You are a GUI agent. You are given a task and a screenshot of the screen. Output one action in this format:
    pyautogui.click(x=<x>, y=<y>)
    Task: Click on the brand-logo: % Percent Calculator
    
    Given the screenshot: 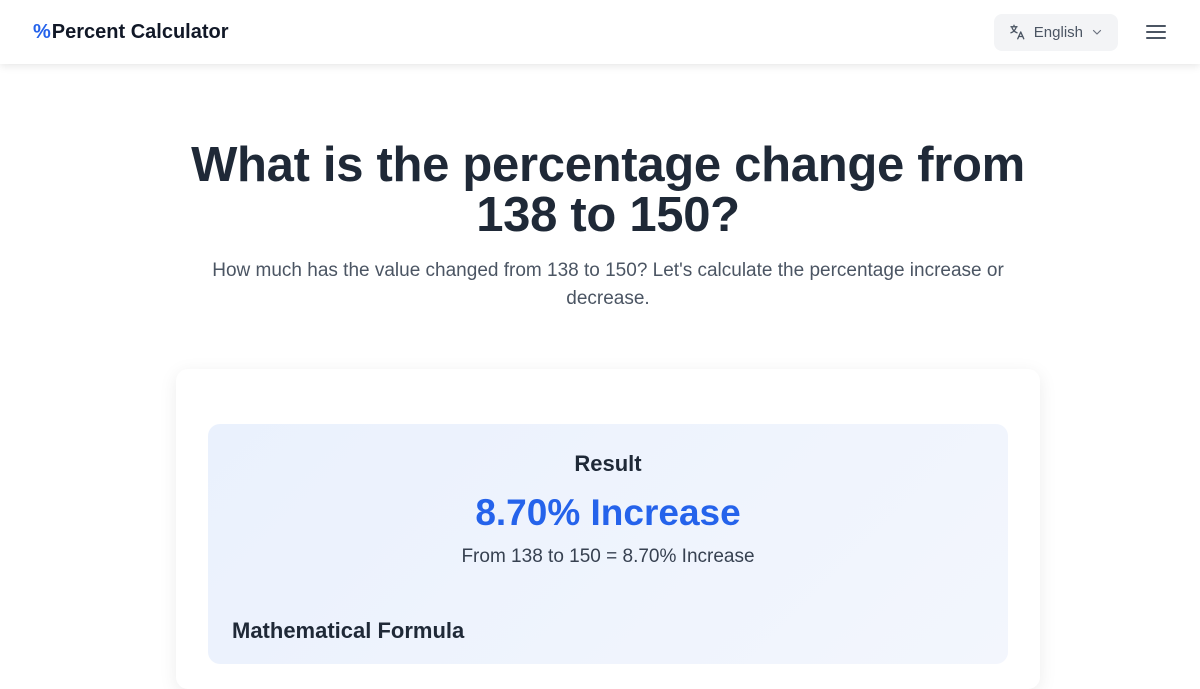 What is the action you would take?
    pyautogui.click(x=131, y=32)
    